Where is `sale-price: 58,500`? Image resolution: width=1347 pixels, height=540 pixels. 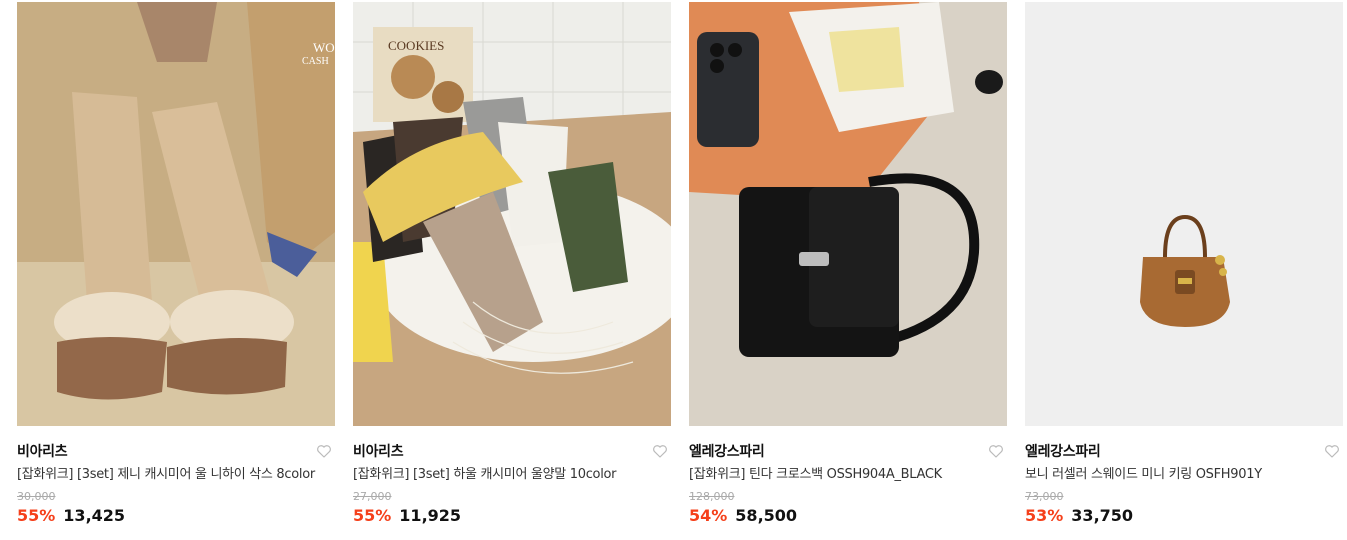
sale-price: 58,500 is located at coordinates (766, 515).